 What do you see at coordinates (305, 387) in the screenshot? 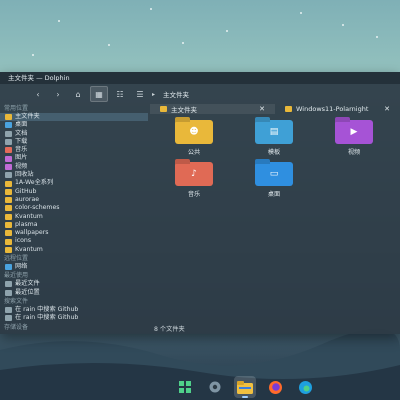
I see `edge-browser-icon` at bounding box center [305, 387].